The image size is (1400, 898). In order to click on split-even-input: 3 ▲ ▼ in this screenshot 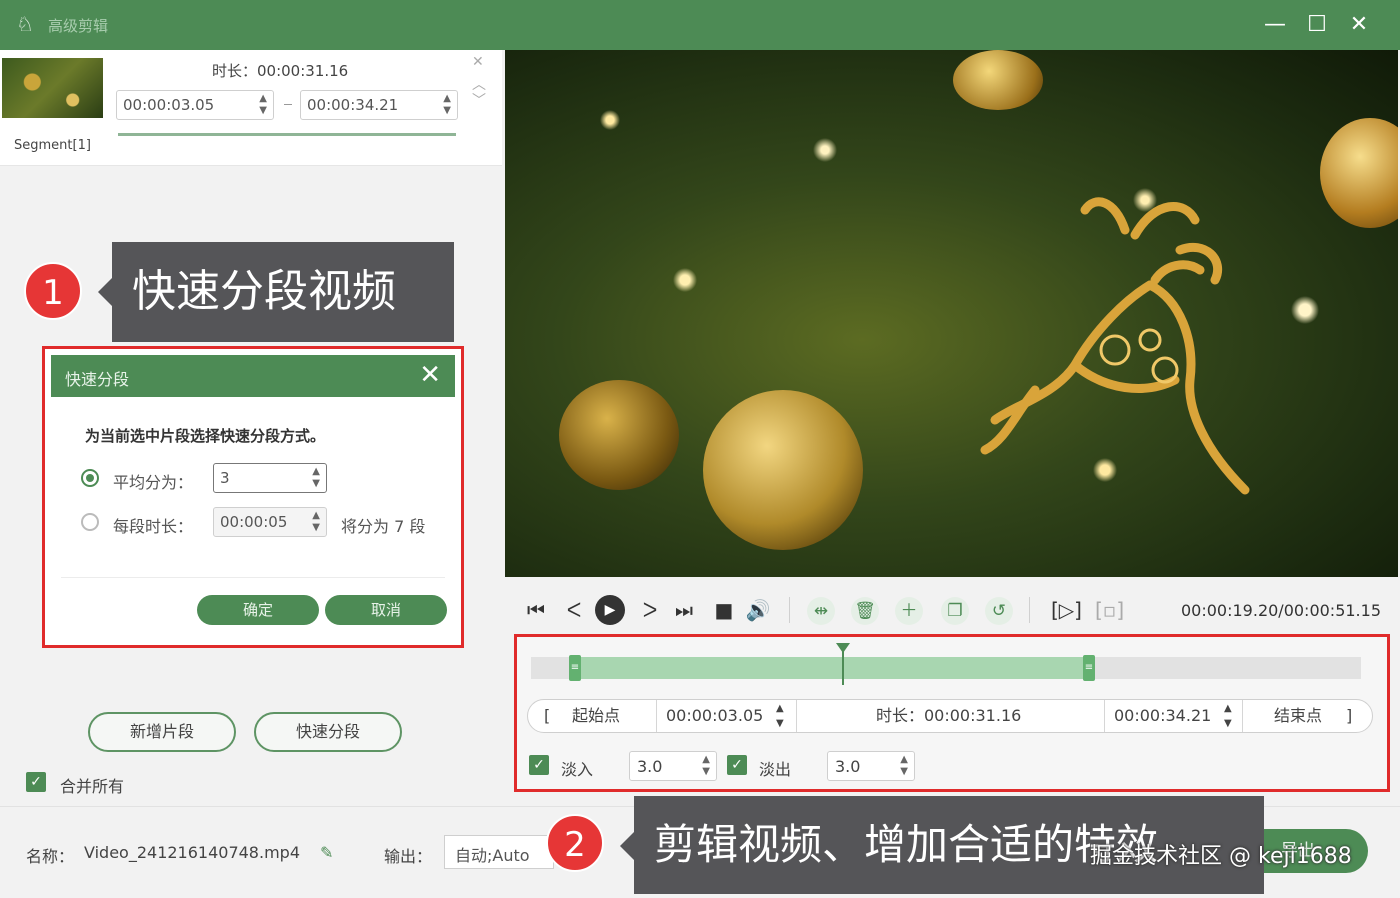, I will do `click(270, 478)`.